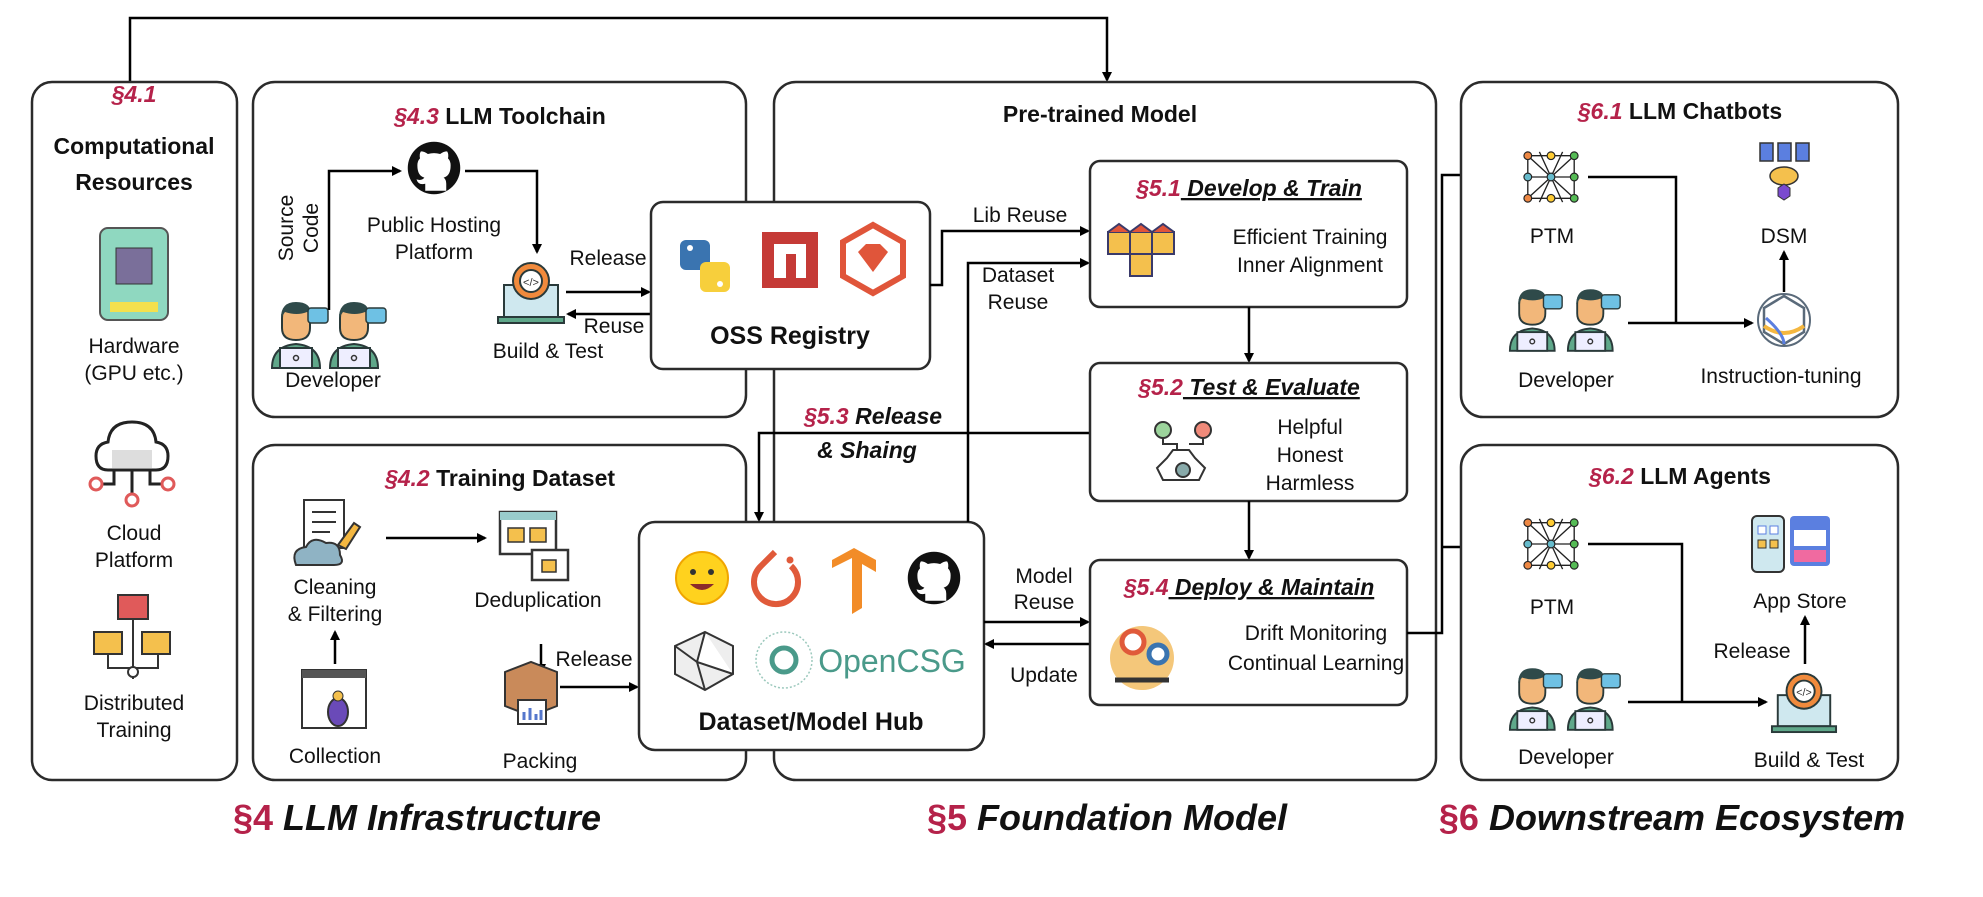 The image size is (1983, 897). What do you see at coordinates (1790, 544) in the screenshot?
I see `app-store-icon` at bounding box center [1790, 544].